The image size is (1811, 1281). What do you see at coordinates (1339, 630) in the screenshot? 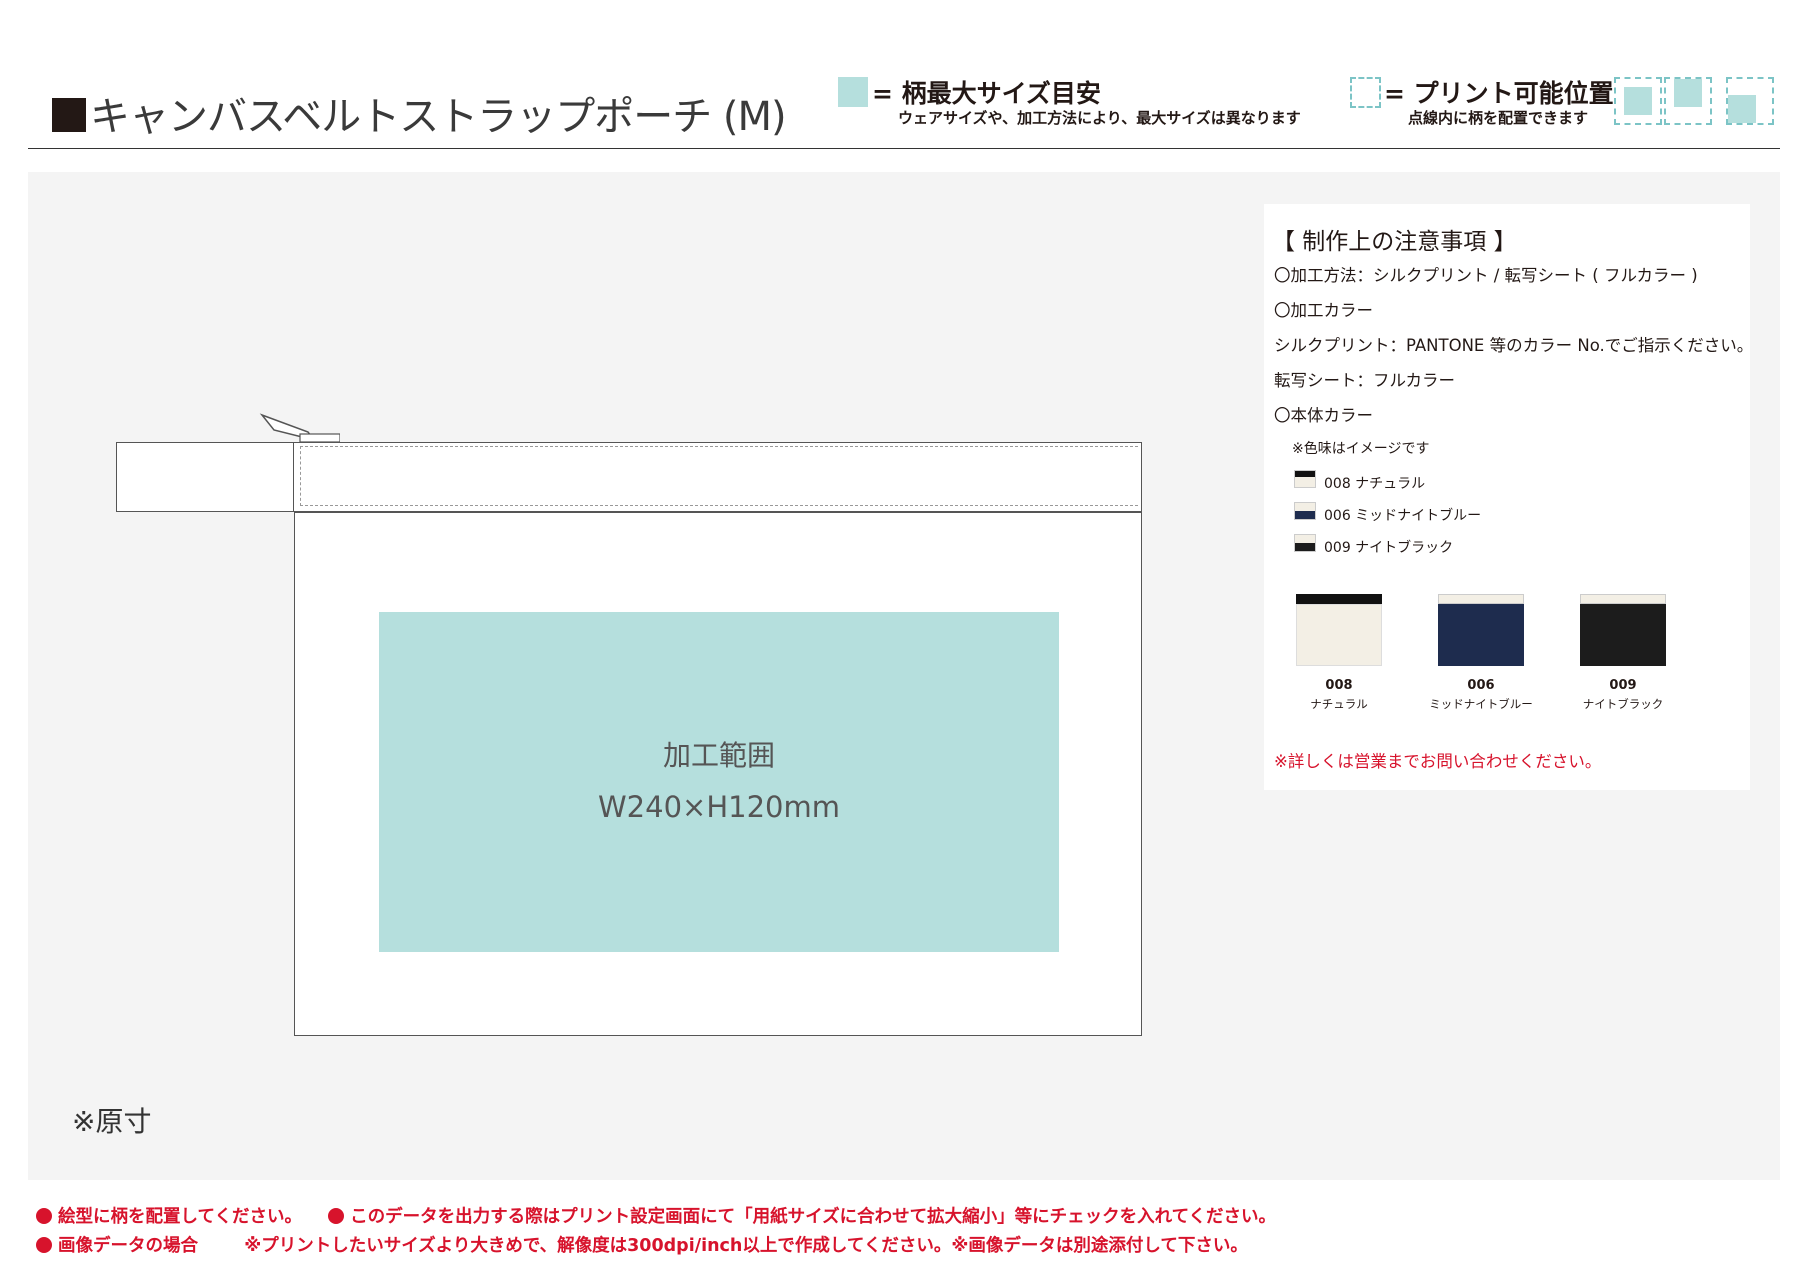
I see `product-natural-image` at bounding box center [1339, 630].